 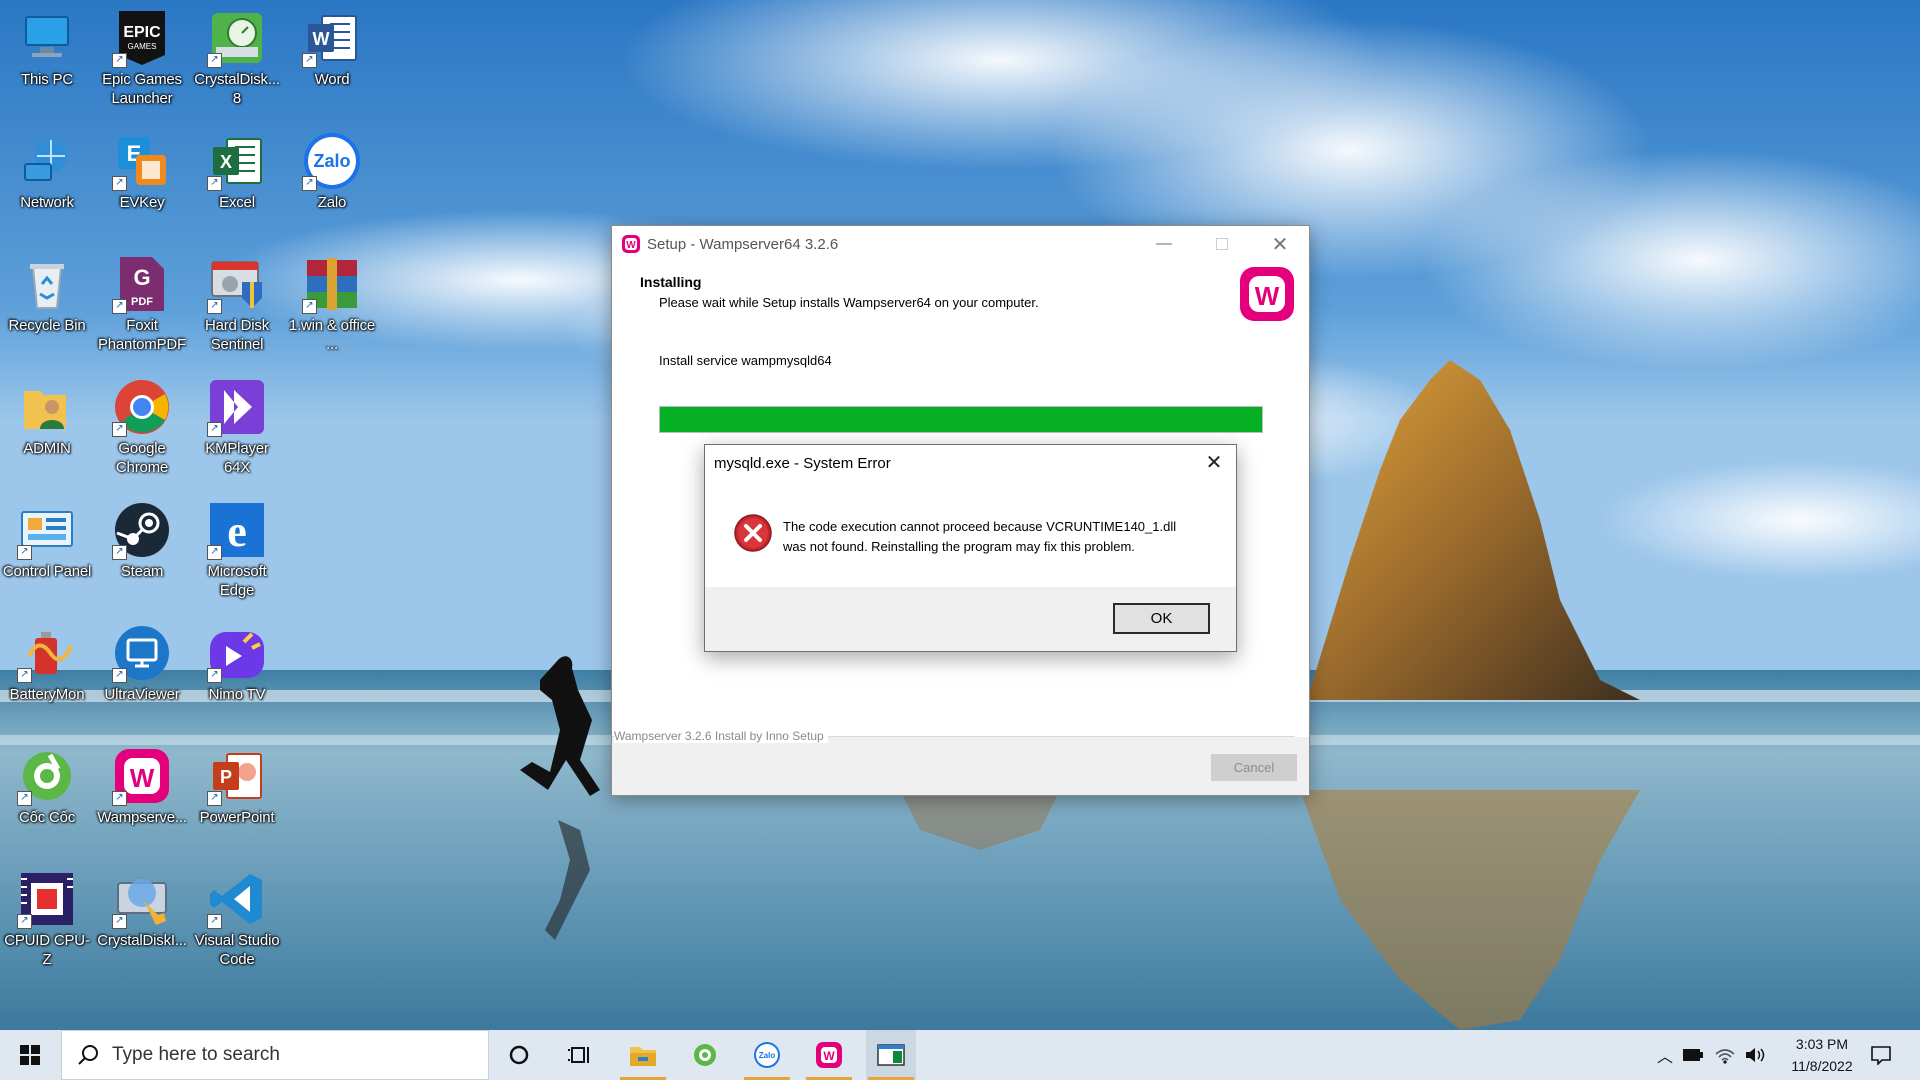 What do you see at coordinates (1881, 1055) in the screenshot?
I see `notifications-button` at bounding box center [1881, 1055].